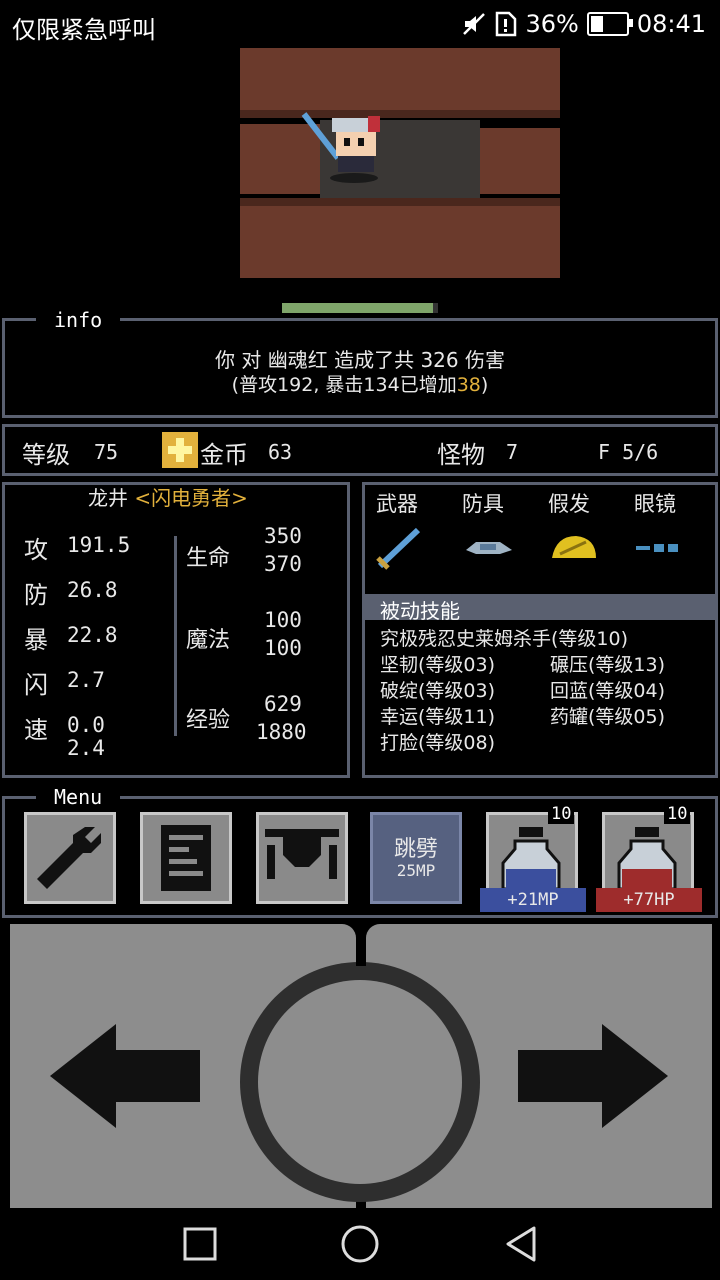 This screenshot has width=720, height=1280. Describe the element at coordinates (609, 24) in the screenshot. I see `battery-icon` at that location.